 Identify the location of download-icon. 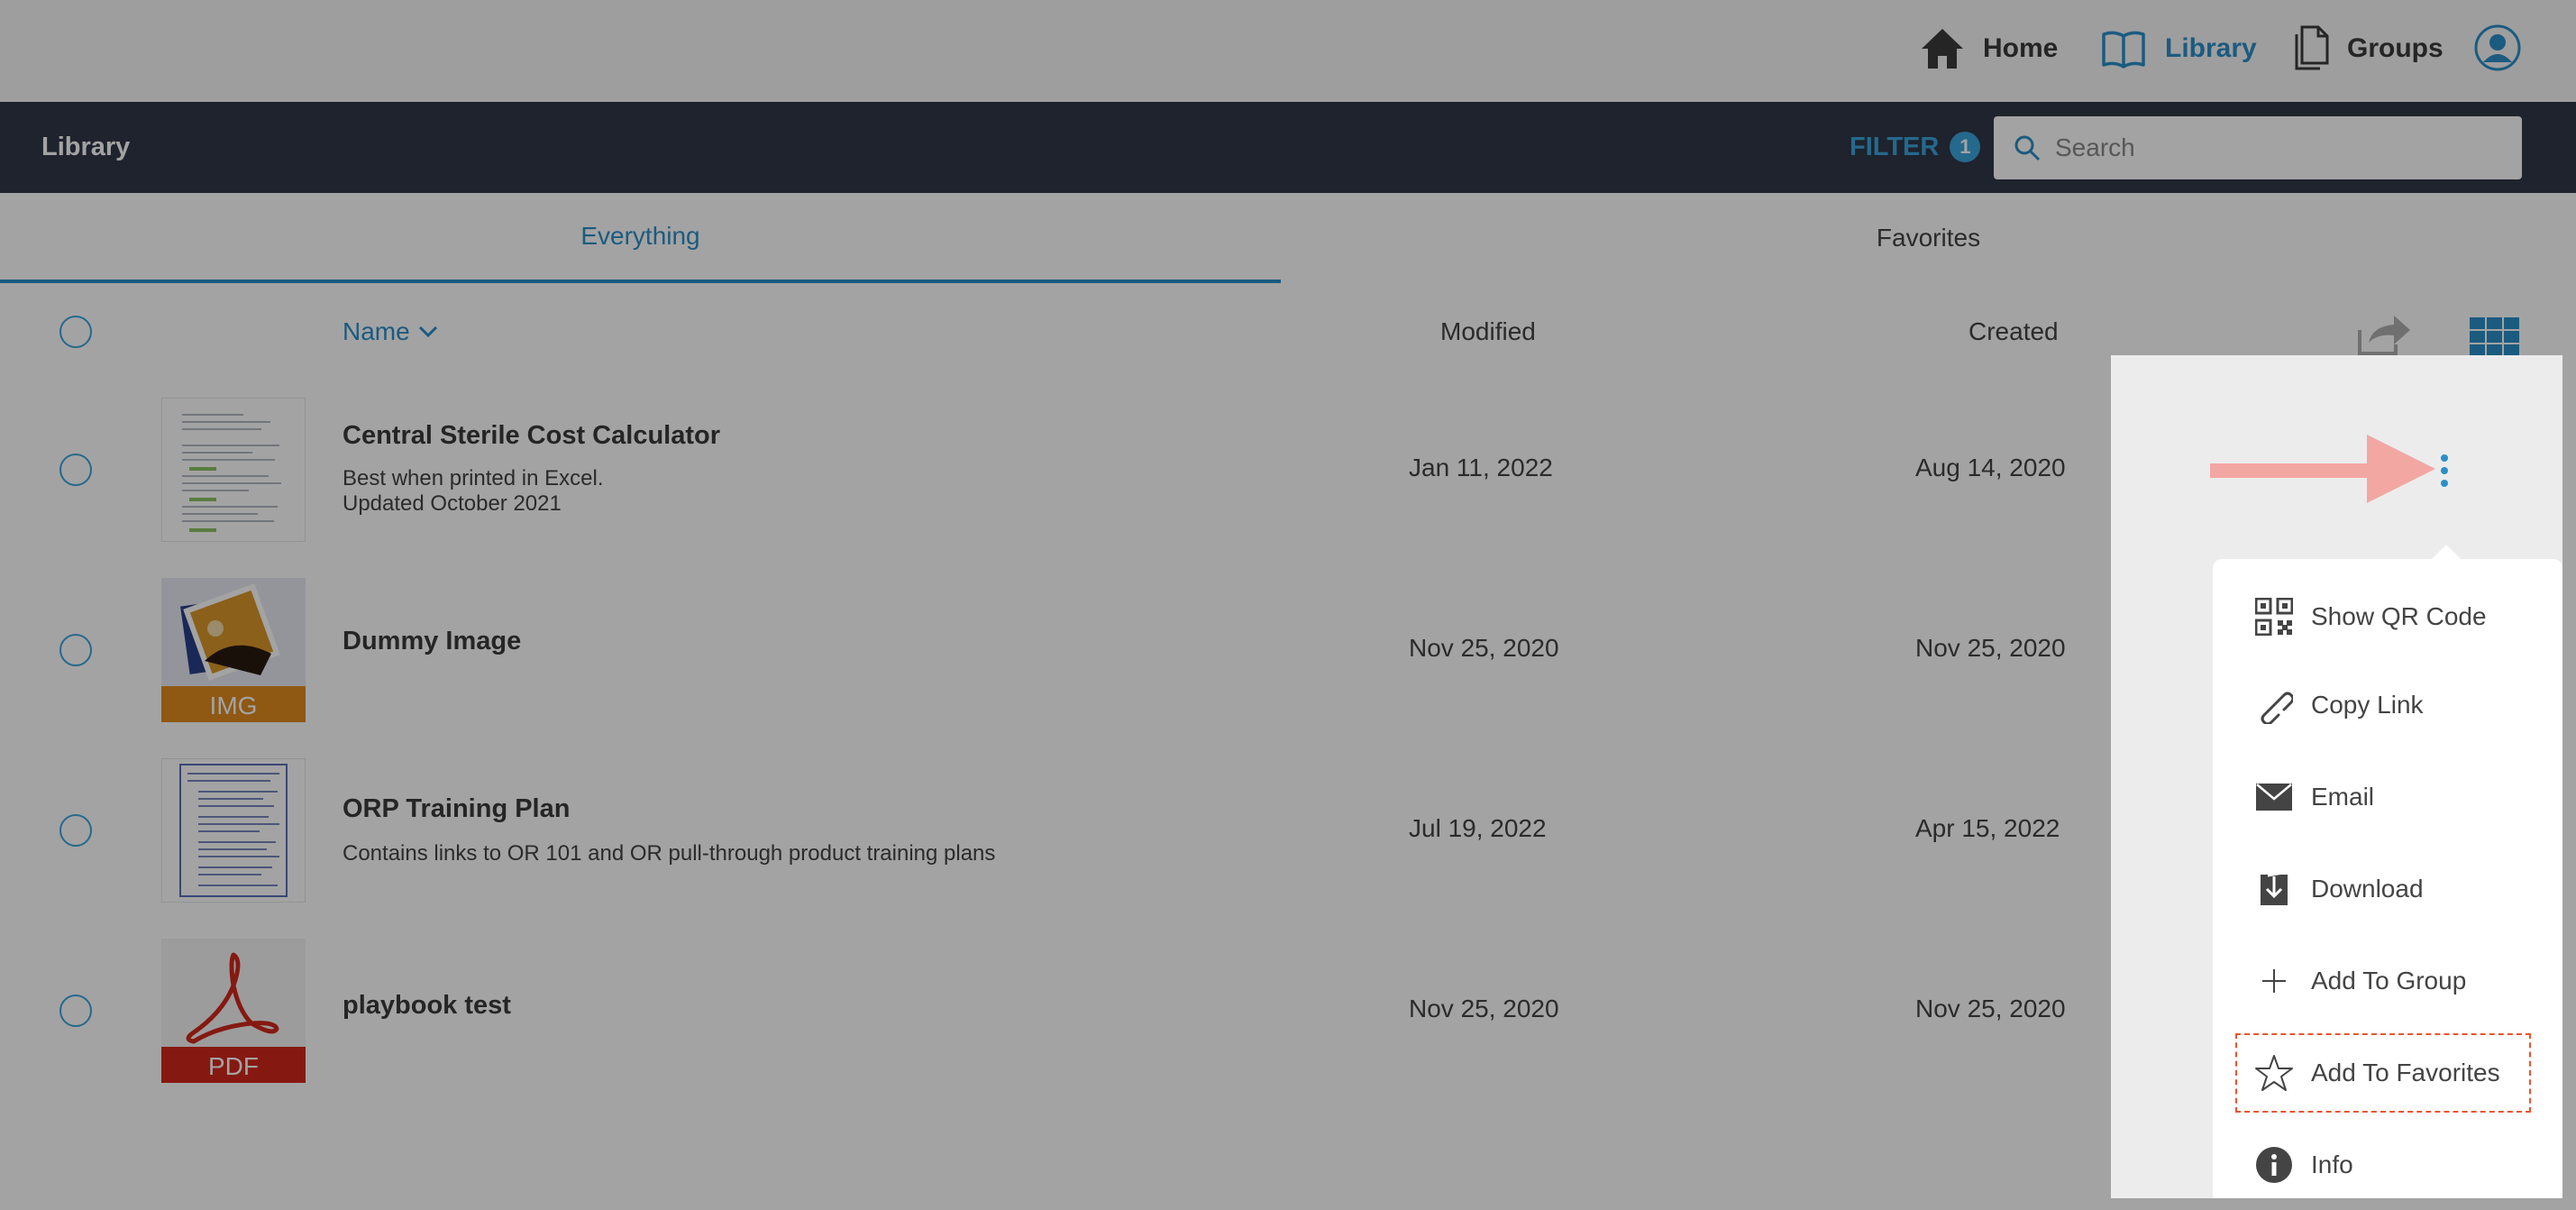
(2274, 889).